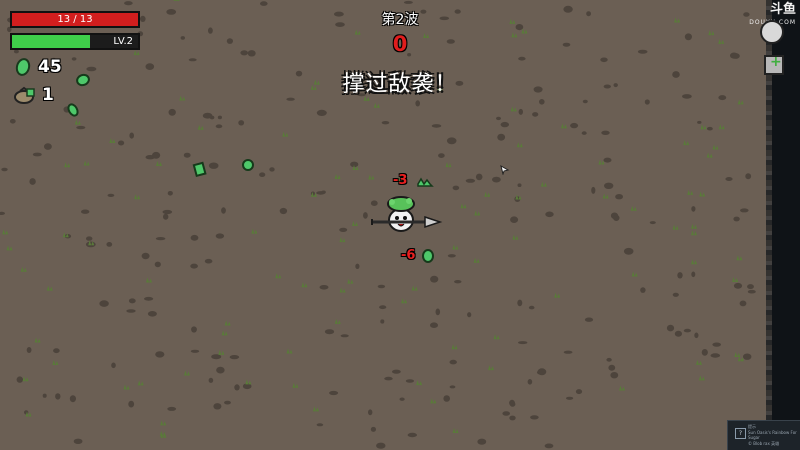  Describe the element at coordinates (401, 214) in the screenshot. I see `player-character` at that location.